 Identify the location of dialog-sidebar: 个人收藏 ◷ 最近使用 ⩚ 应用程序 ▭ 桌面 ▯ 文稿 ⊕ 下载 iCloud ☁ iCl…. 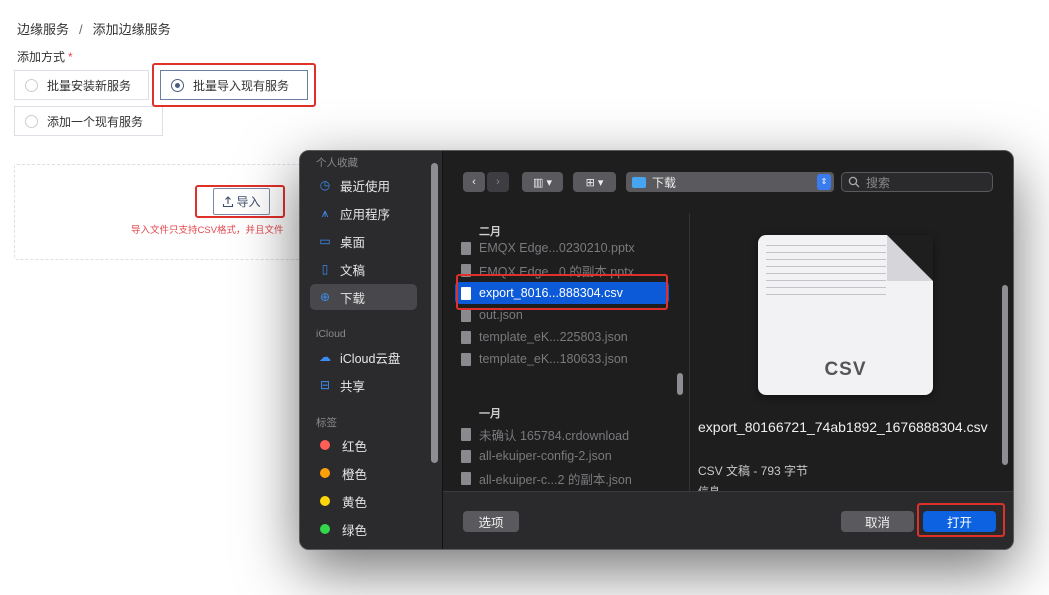
(371, 350).